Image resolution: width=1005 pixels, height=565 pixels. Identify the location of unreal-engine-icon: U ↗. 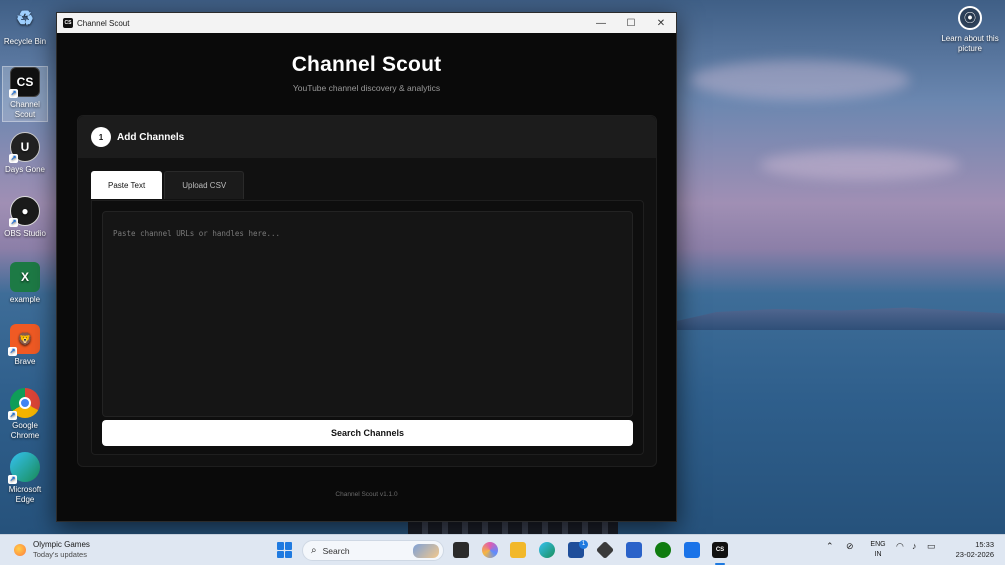
(24, 147).